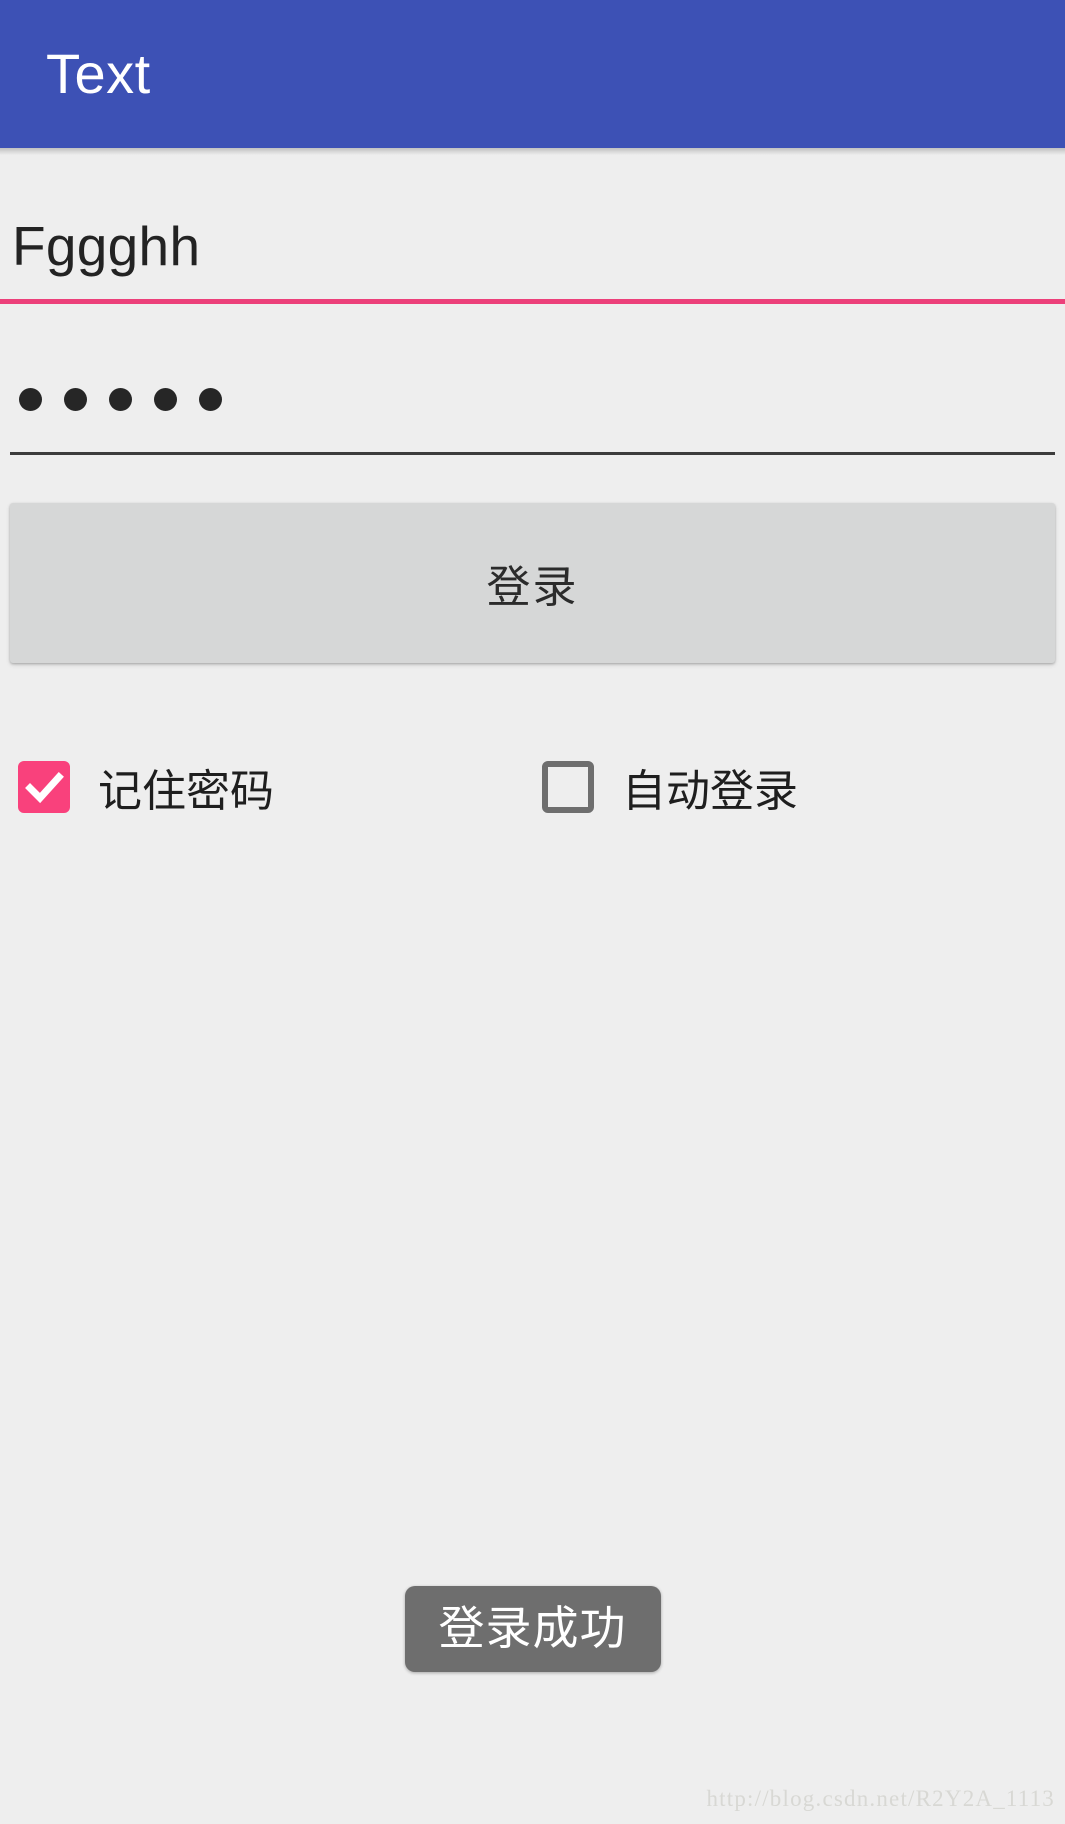 The image size is (1065, 1824). Describe the element at coordinates (880, 1798) in the screenshot. I see `watermark-url: http://blog.csdn.net/R2Y2A_1113` at that location.